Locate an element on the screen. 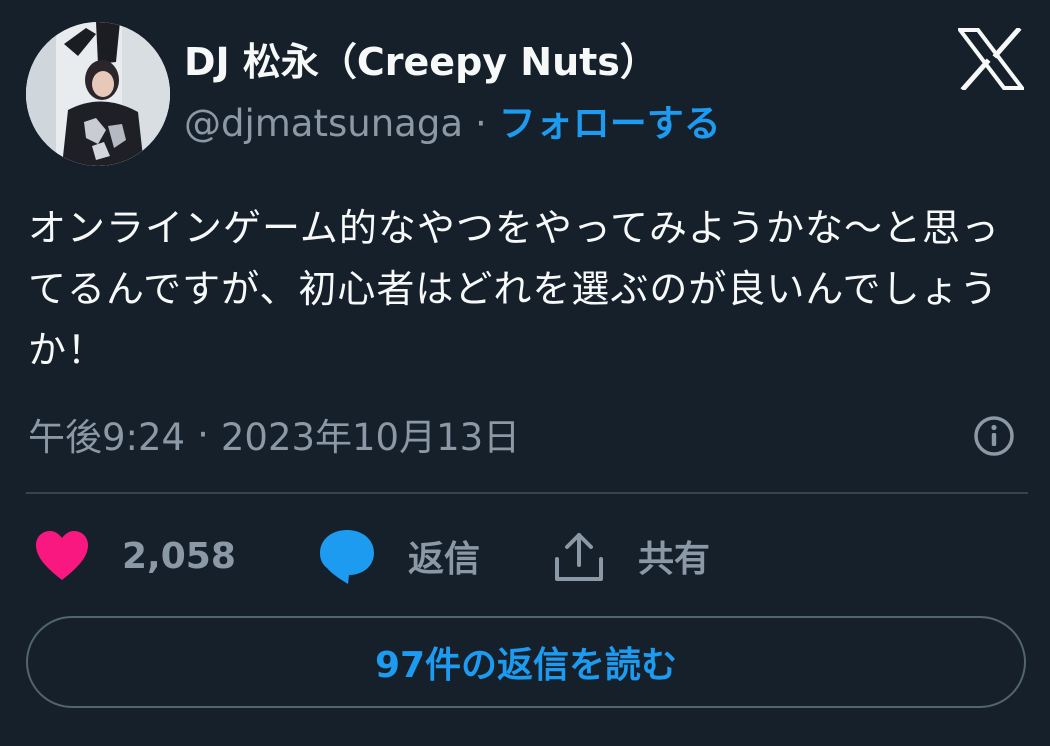 This screenshot has height=746, width=1050. reply-button: 返信 is located at coordinates (399, 556).